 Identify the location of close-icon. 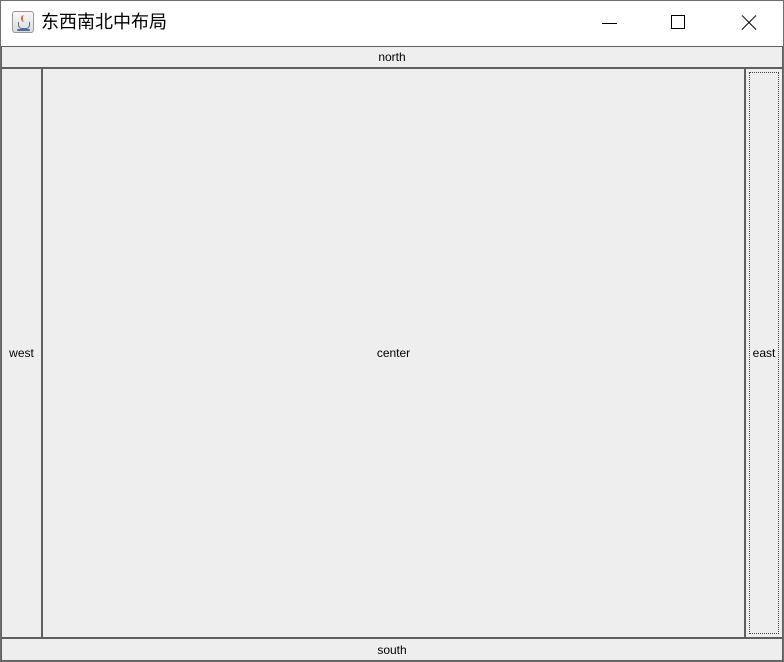
(749, 23).